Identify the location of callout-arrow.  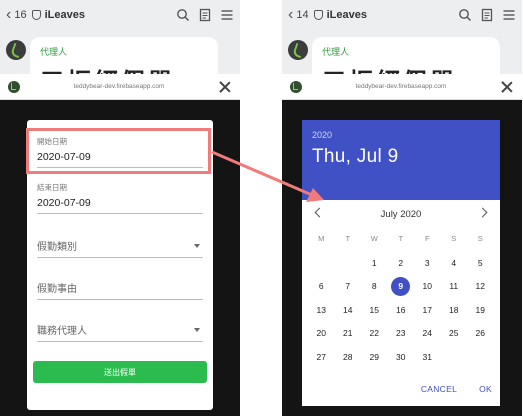
(267, 176).